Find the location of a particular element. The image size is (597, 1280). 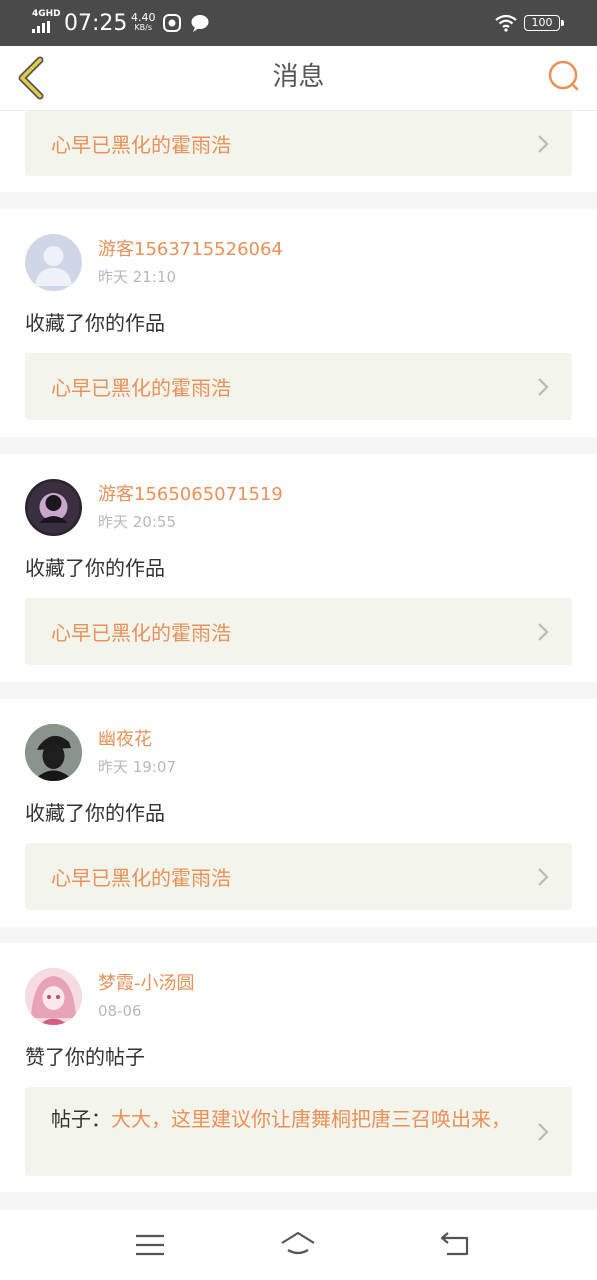

network-speed-unit: KB/s is located at coordinates (143, 27).